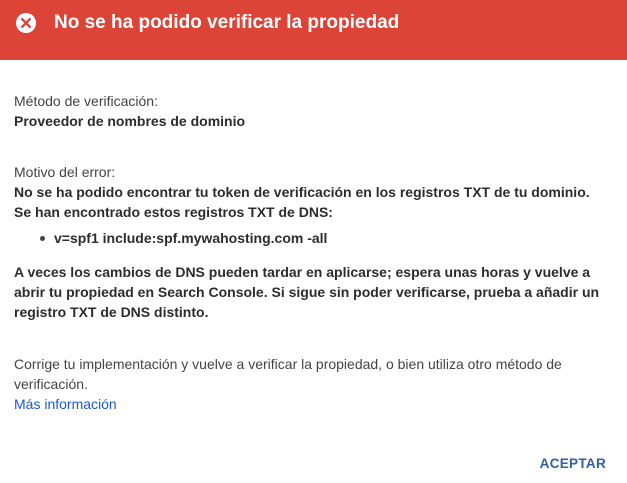 This screenshot has width=627, height=483. I want to click on more-info-link: Más información, so click(65, 404).